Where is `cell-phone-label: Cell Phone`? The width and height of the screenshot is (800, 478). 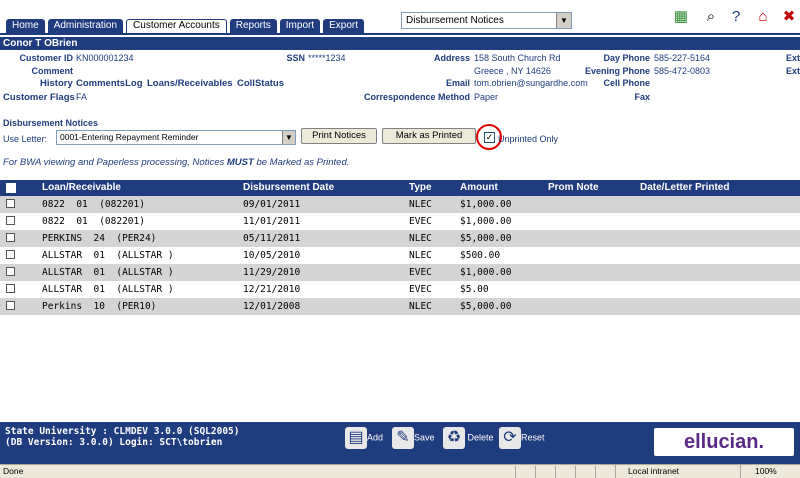 cell-phone-label: Cell Phone is located at coordinates (626, 83).